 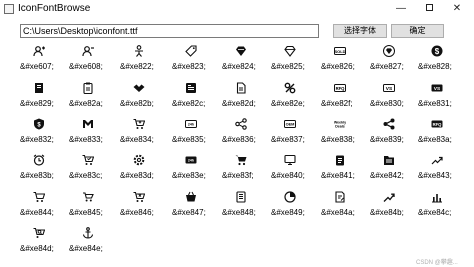 What do you see at coordinates (290, 51) in the screenshot?
I see `diamond-outline-icon` at bounding box center [290, 51].